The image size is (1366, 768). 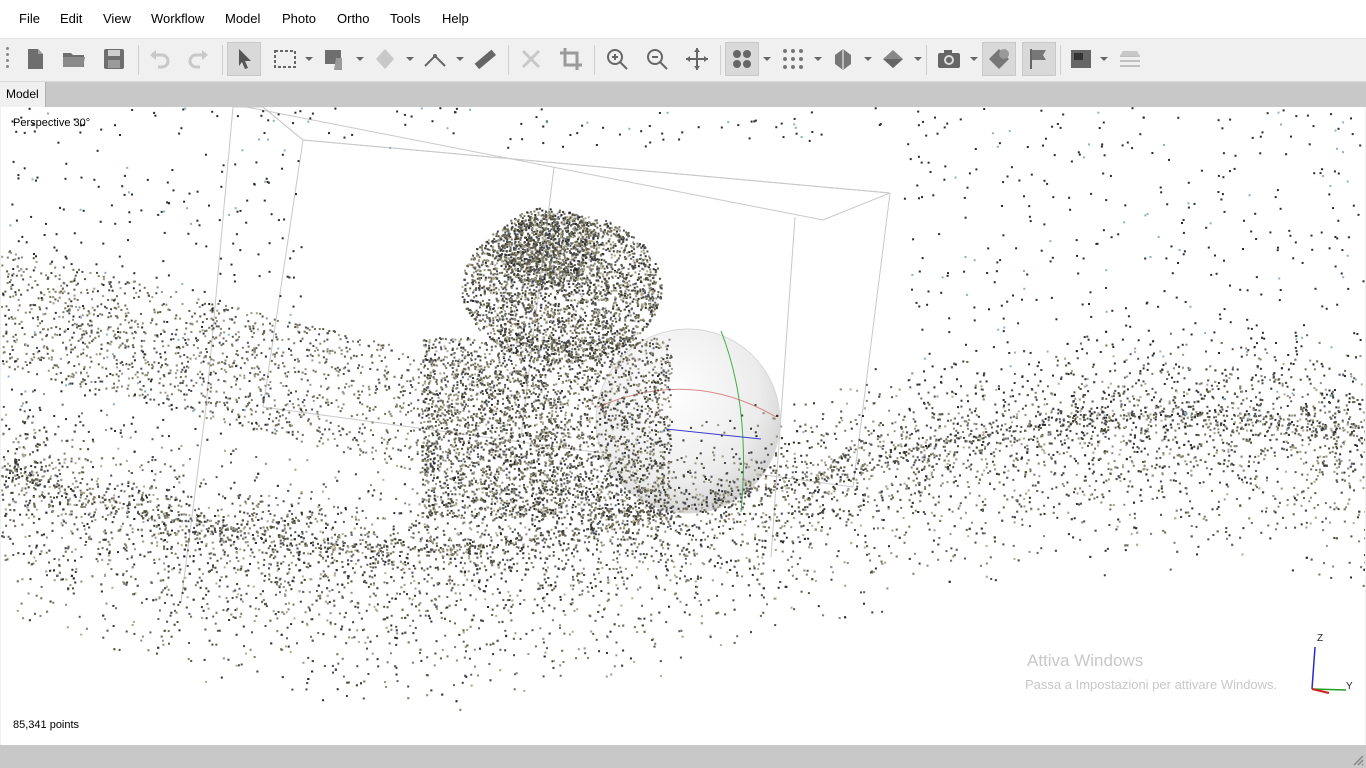 I want to click on move-object-icon, so click(x=697, y=59).